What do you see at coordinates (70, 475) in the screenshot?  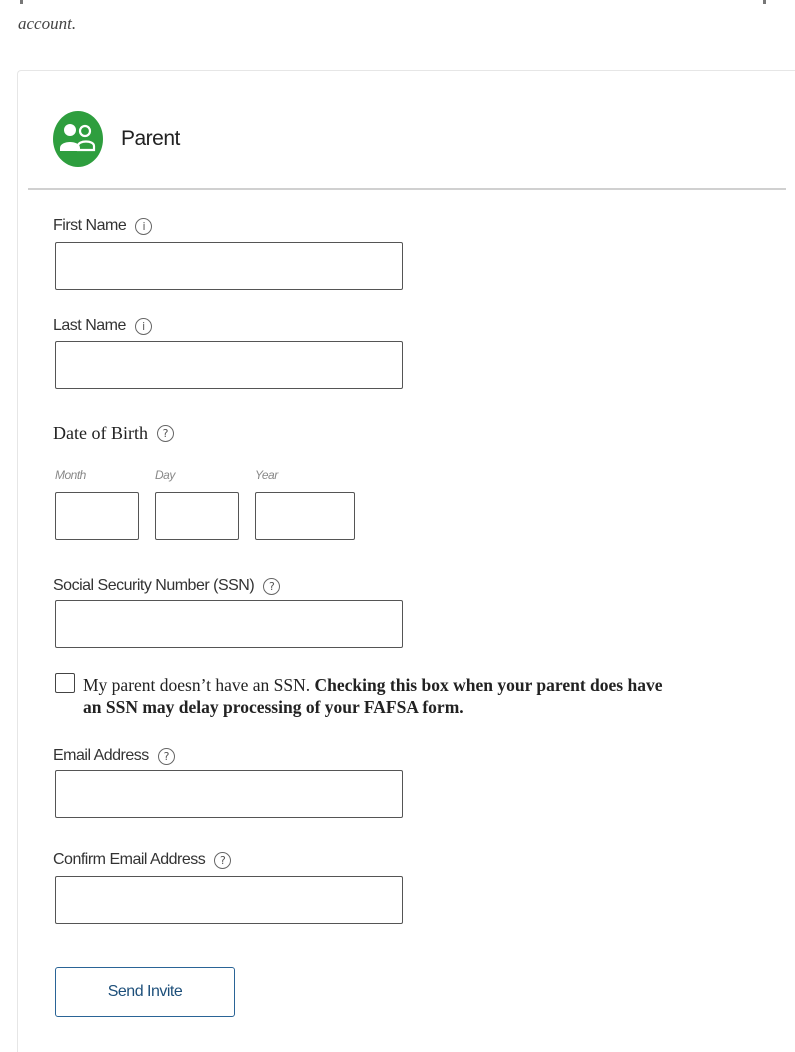 I see `month-label: Month` at bounding box center [70, 475].